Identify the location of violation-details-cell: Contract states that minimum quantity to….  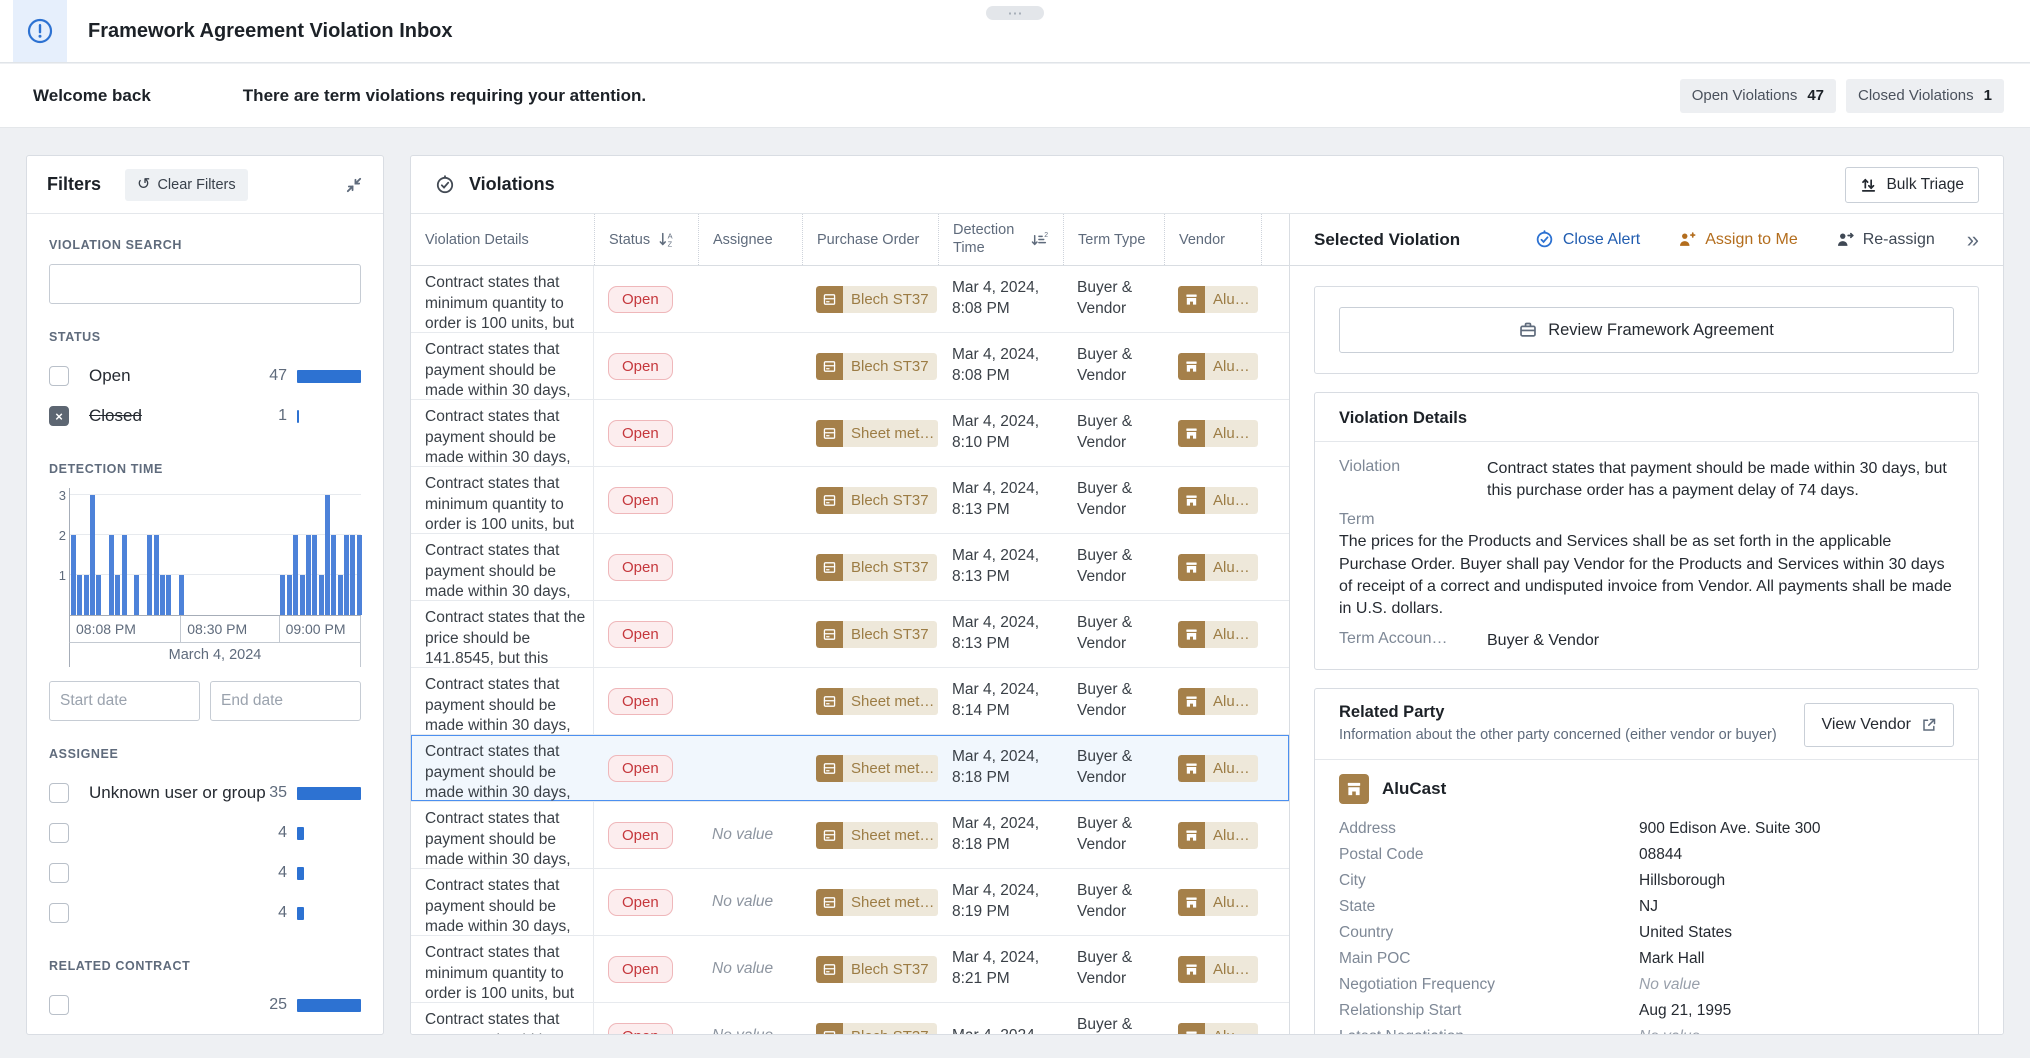
(502, 299).